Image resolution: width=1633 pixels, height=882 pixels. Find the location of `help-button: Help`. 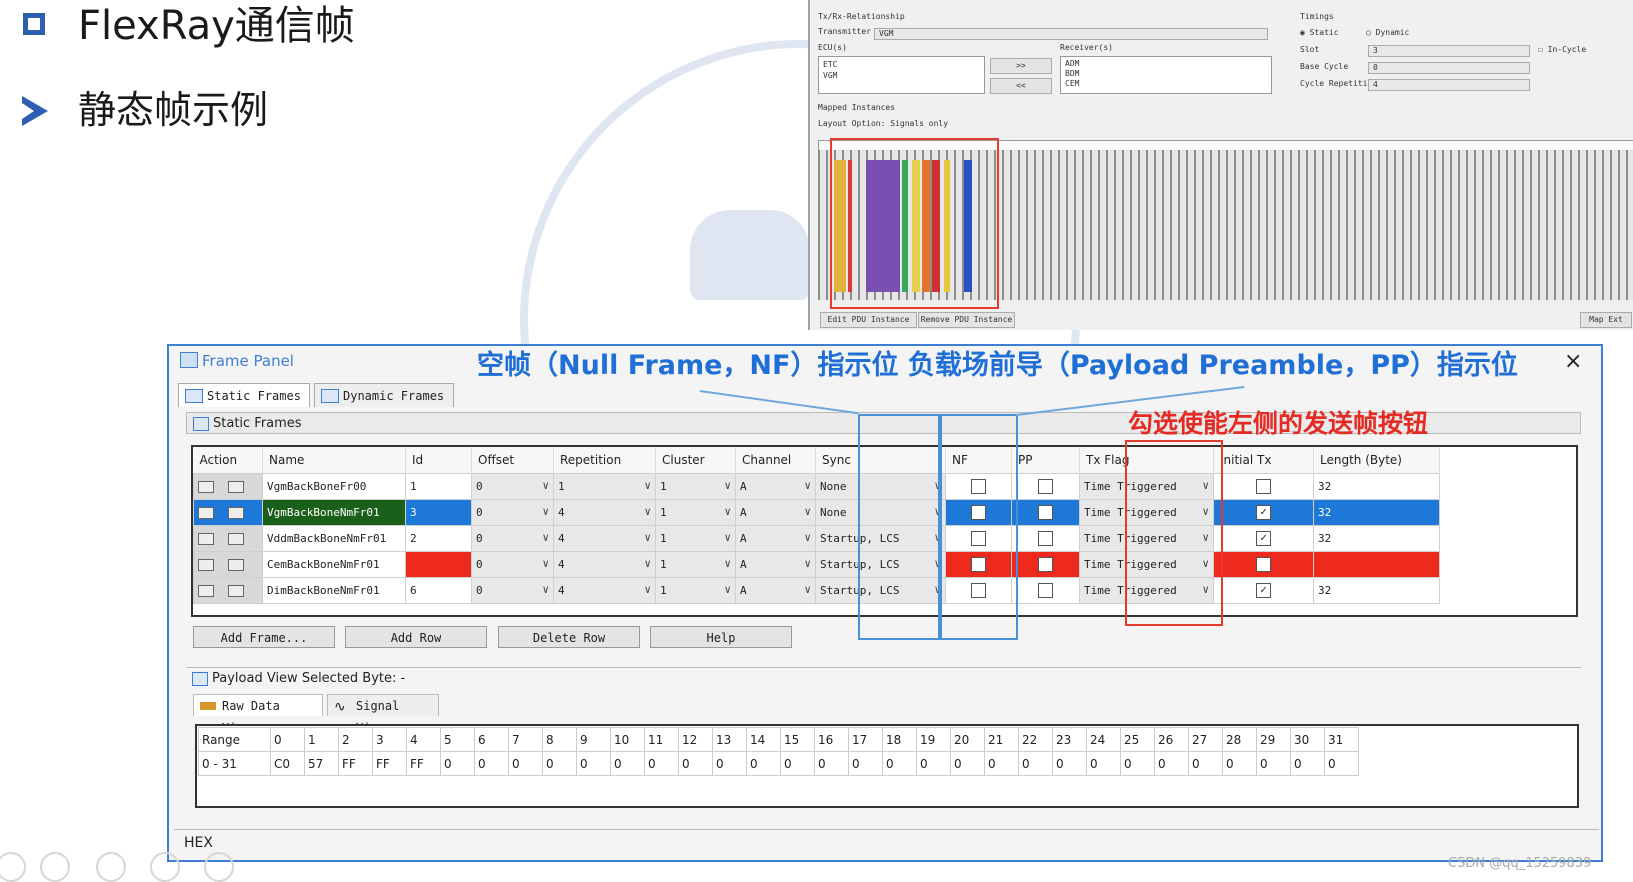

help-button: Help is located at coordinates (721, 637).